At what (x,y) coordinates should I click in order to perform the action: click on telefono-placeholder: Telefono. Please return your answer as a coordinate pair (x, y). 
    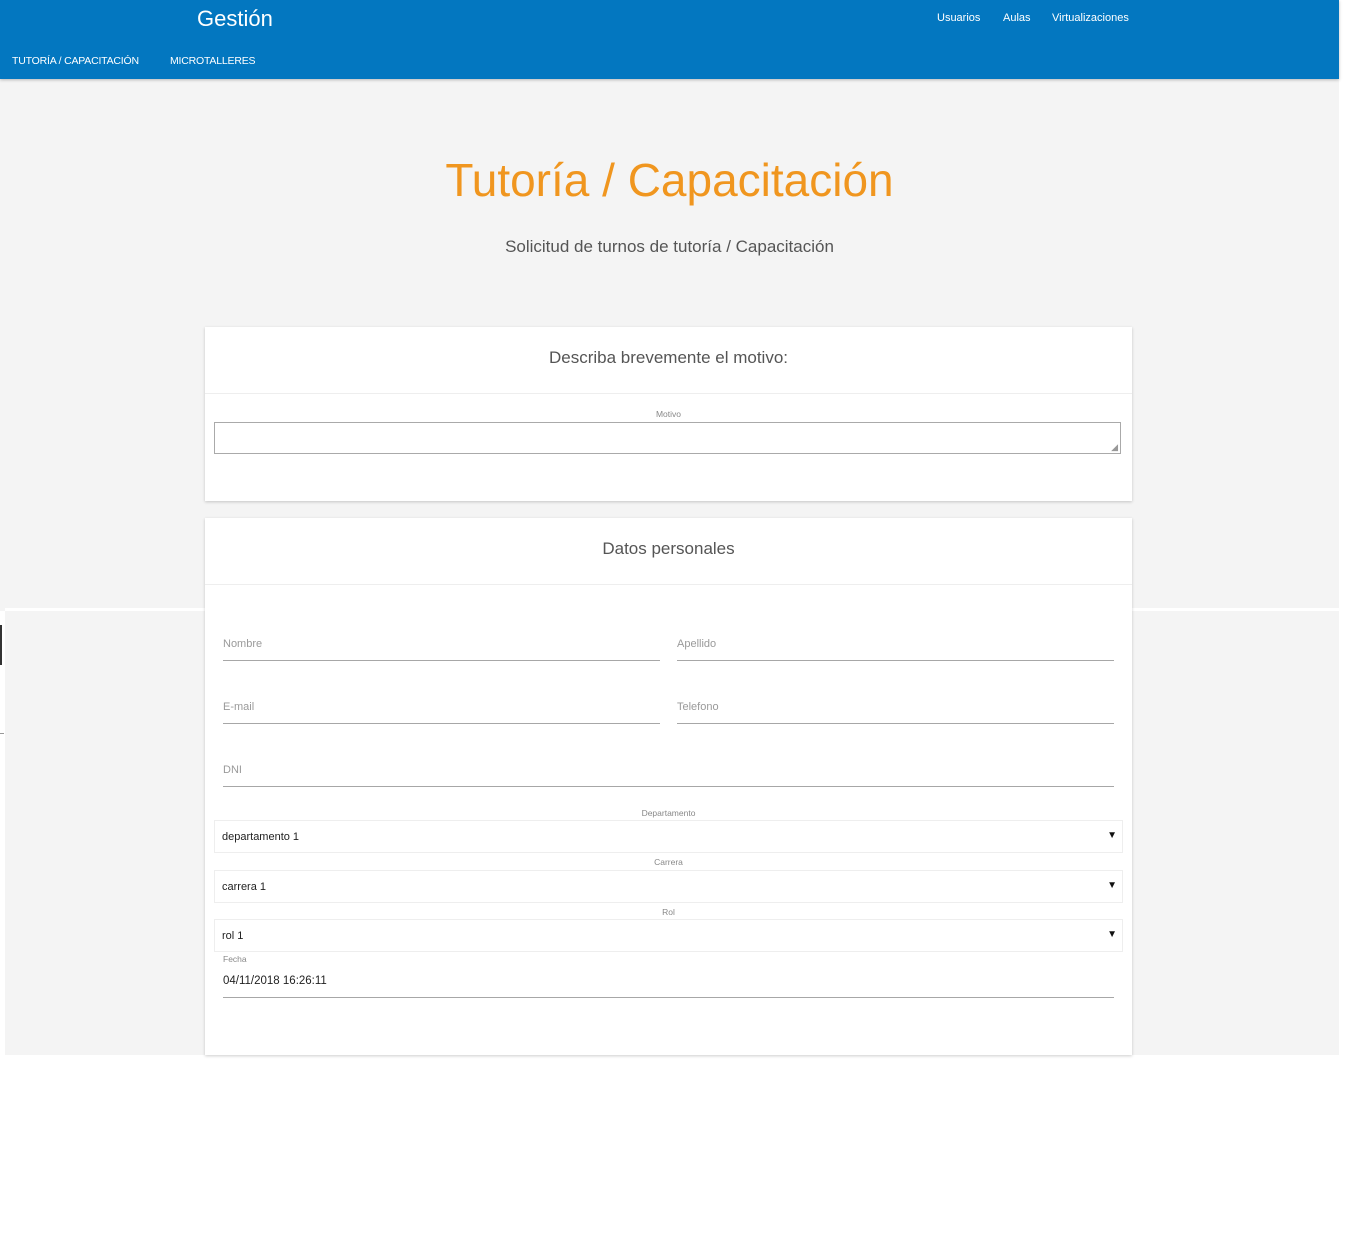
    Looking at the image, I should click on (698, 707).